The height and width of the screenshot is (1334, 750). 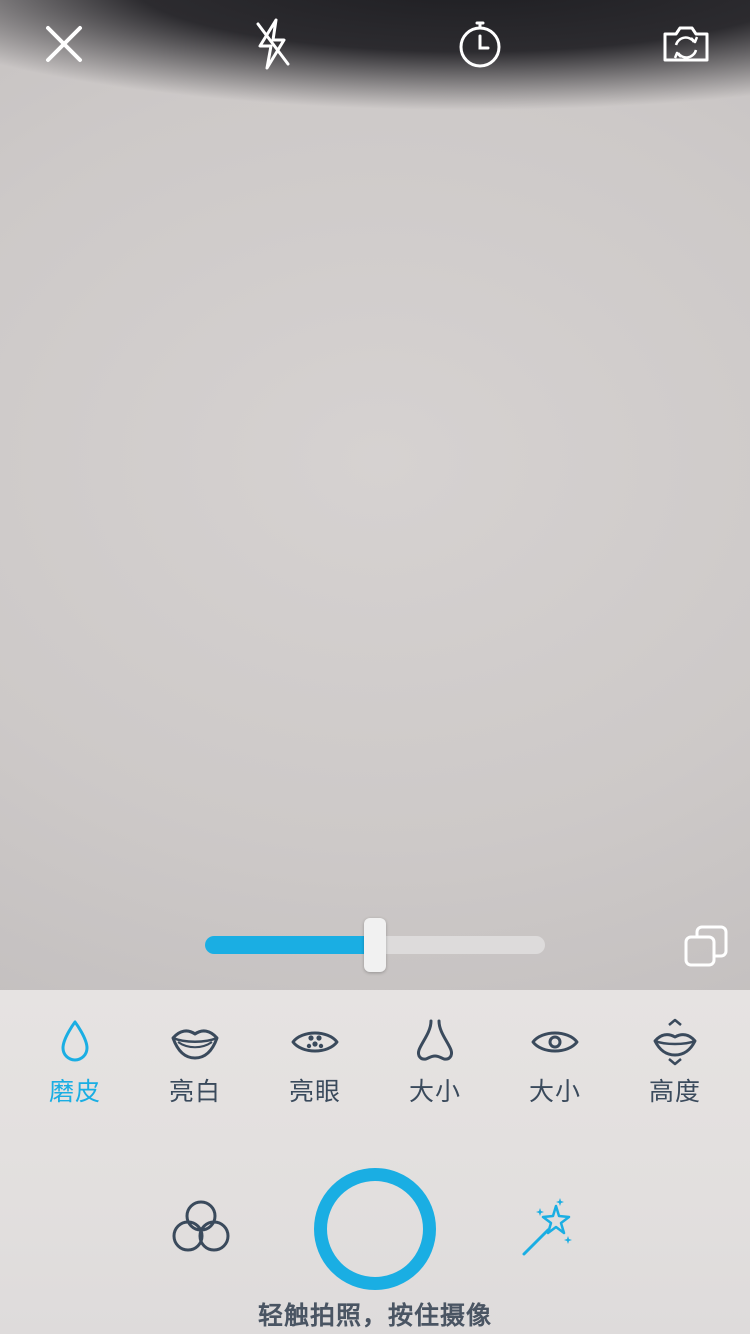 I want to click on compare-icon, so click(x=706, y=946).